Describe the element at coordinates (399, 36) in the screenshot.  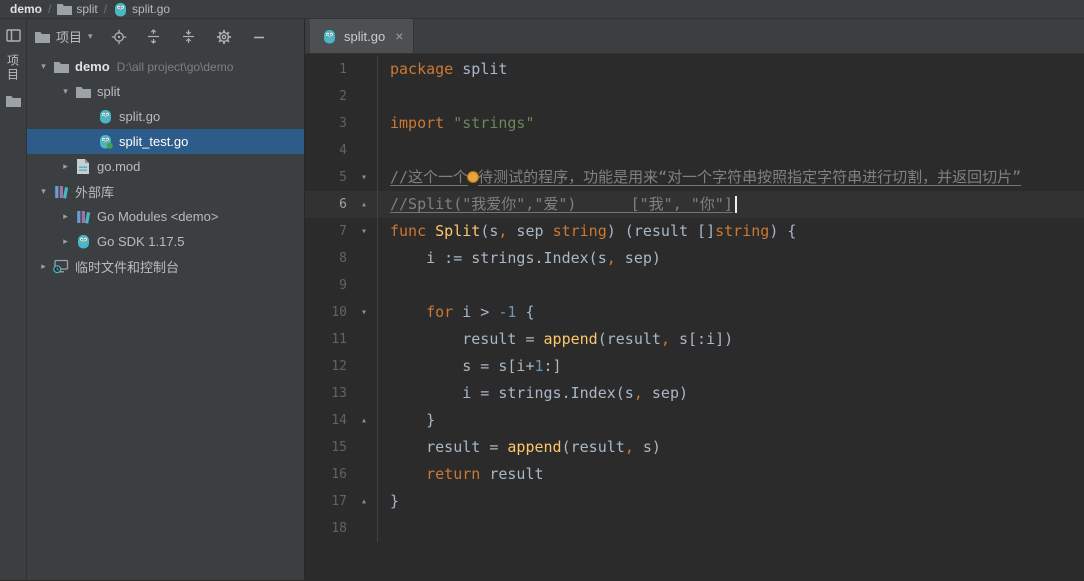
I see `close-icon: ×` at that location.